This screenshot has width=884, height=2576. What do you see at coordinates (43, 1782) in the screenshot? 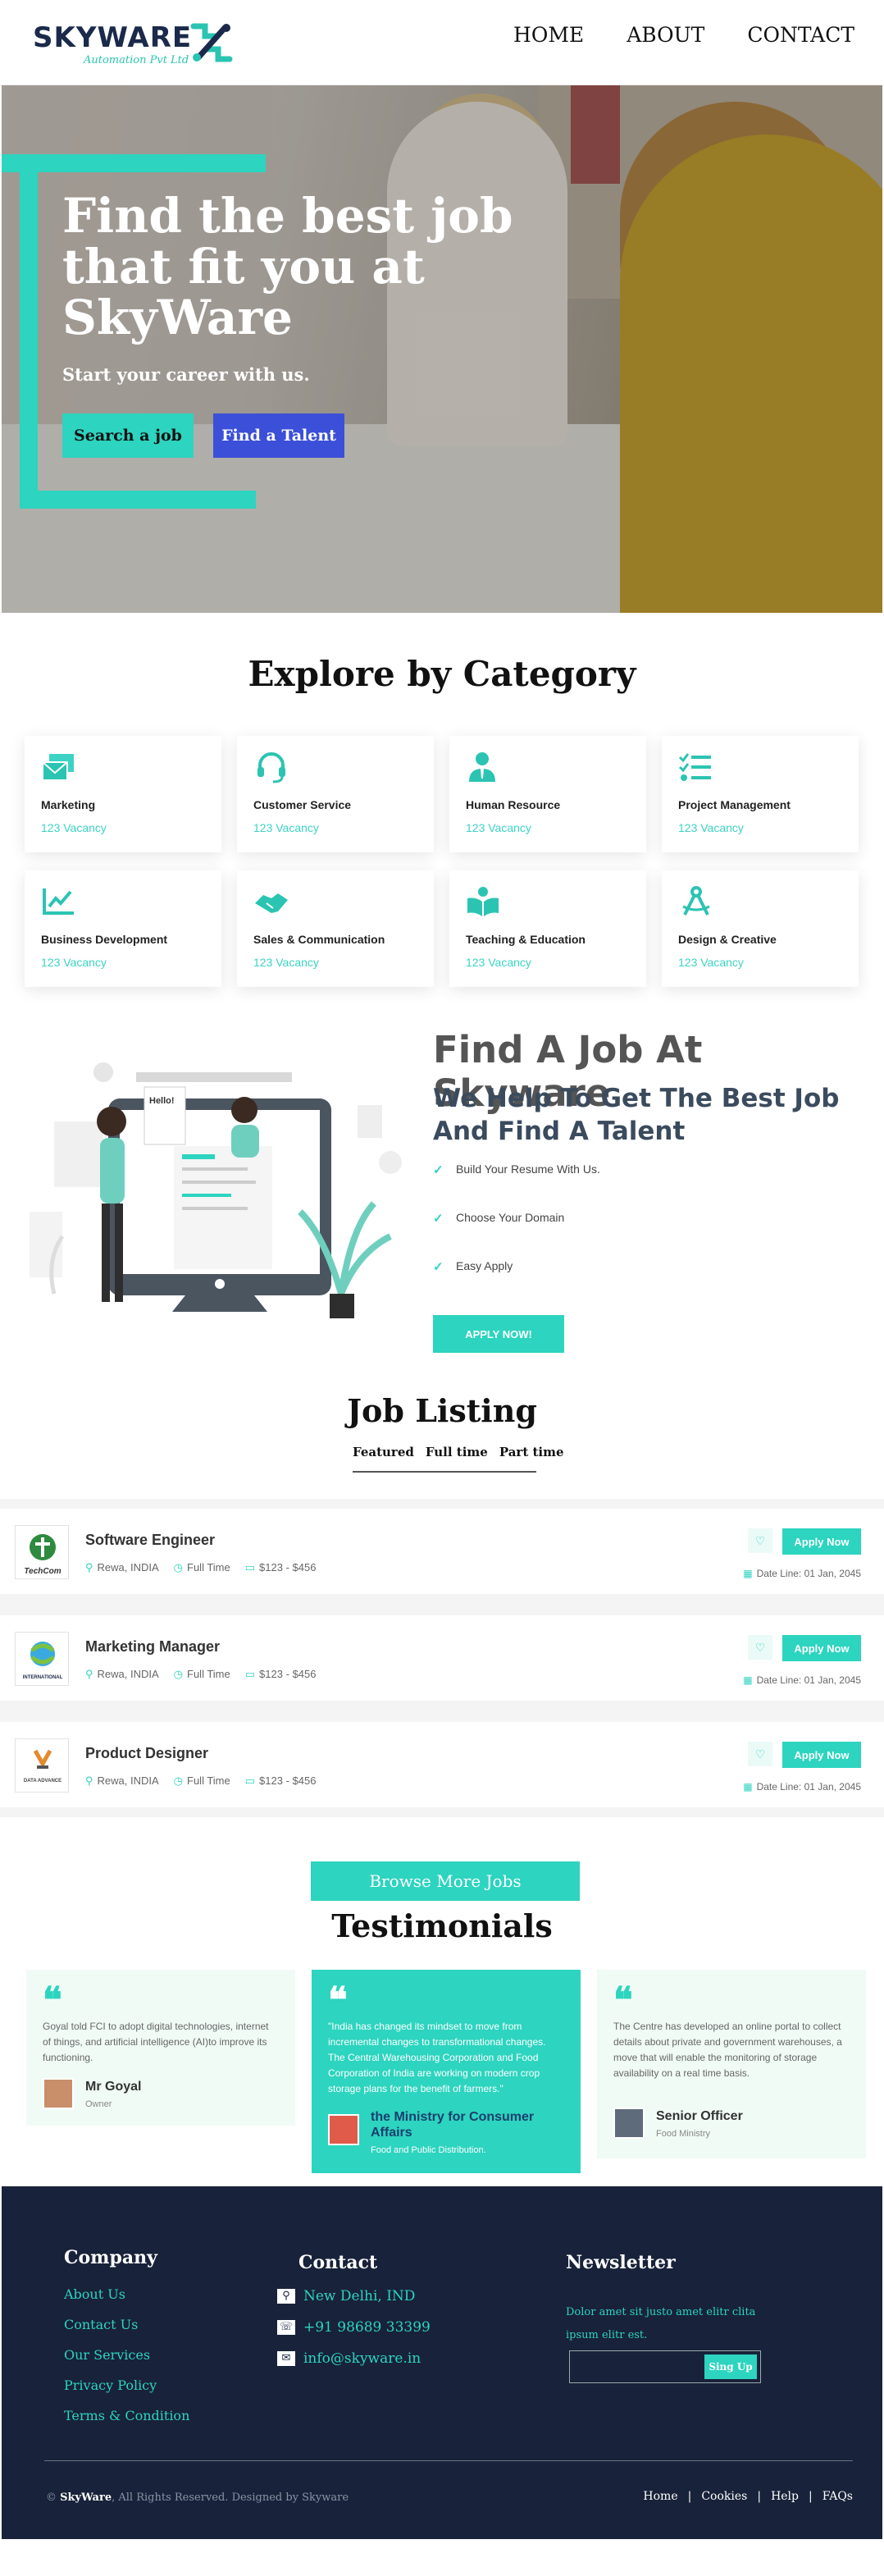
I see `logo-text: DATA ADVANCE` at bounding box center [43, 1782].